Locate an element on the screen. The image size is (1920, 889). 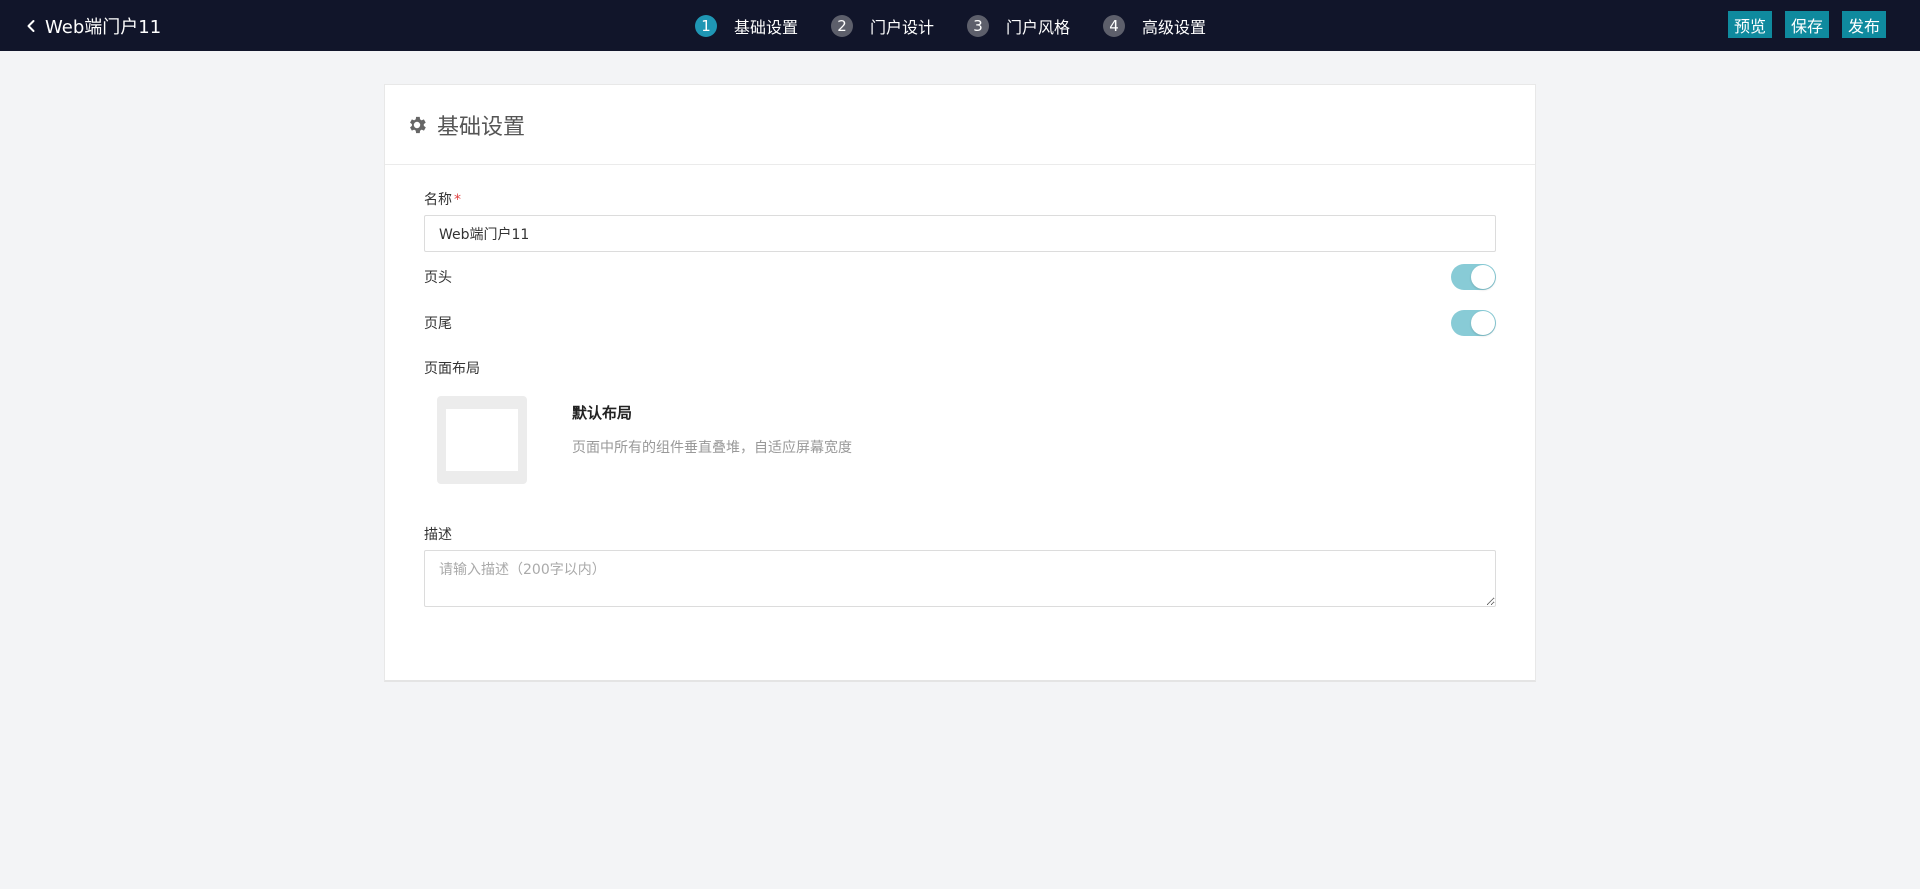
save-button: 保存 is located at coordinates (1806, 24).